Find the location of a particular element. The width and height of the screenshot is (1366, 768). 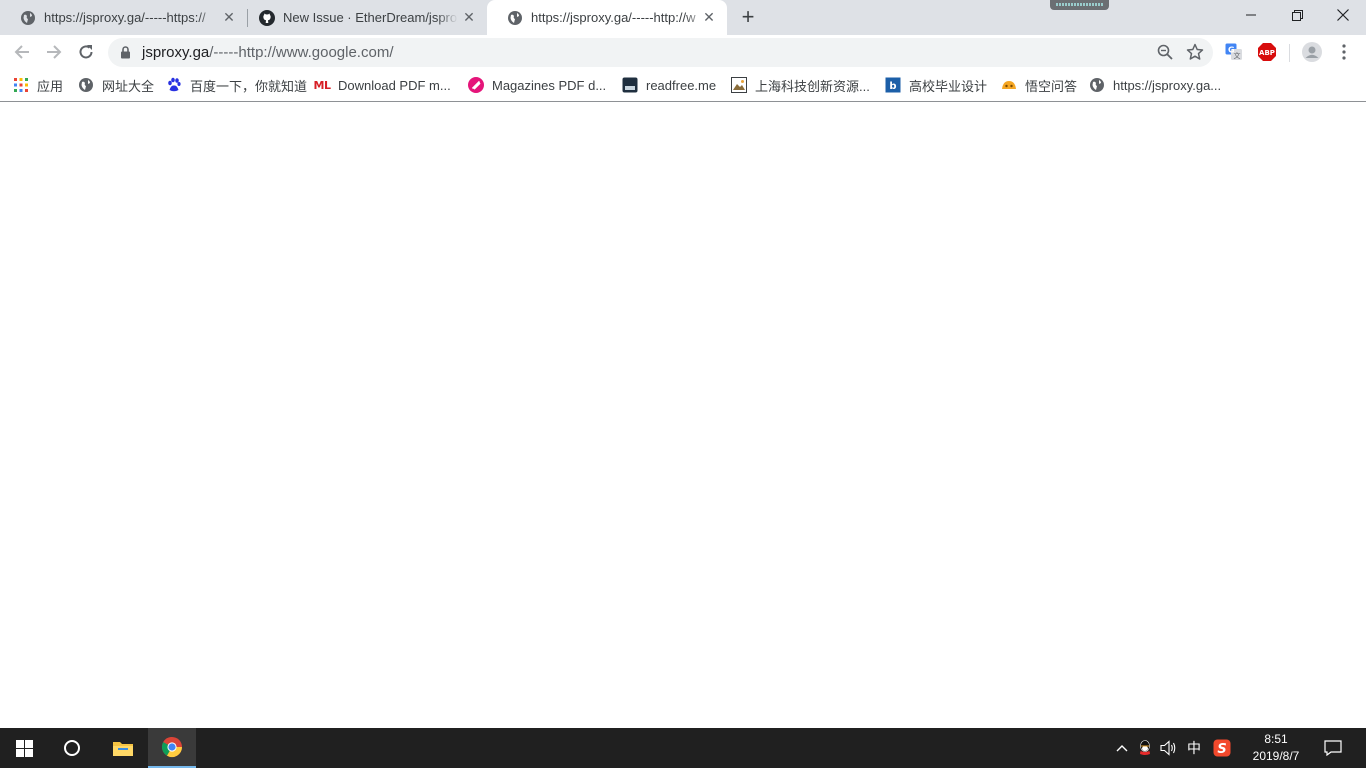

url-host: jsproxy.ga is located at coordinates (176, 52).